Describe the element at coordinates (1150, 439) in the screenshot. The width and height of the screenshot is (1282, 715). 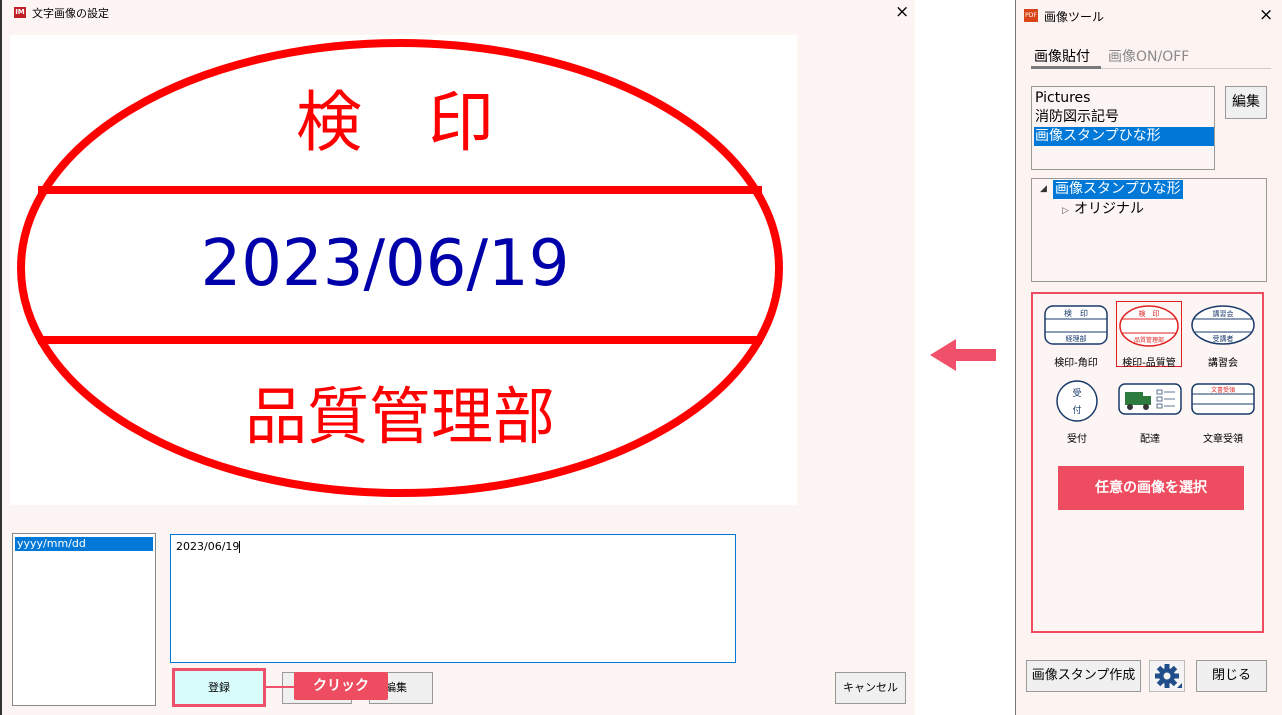
I see `thumb-label: 配達` at that location.